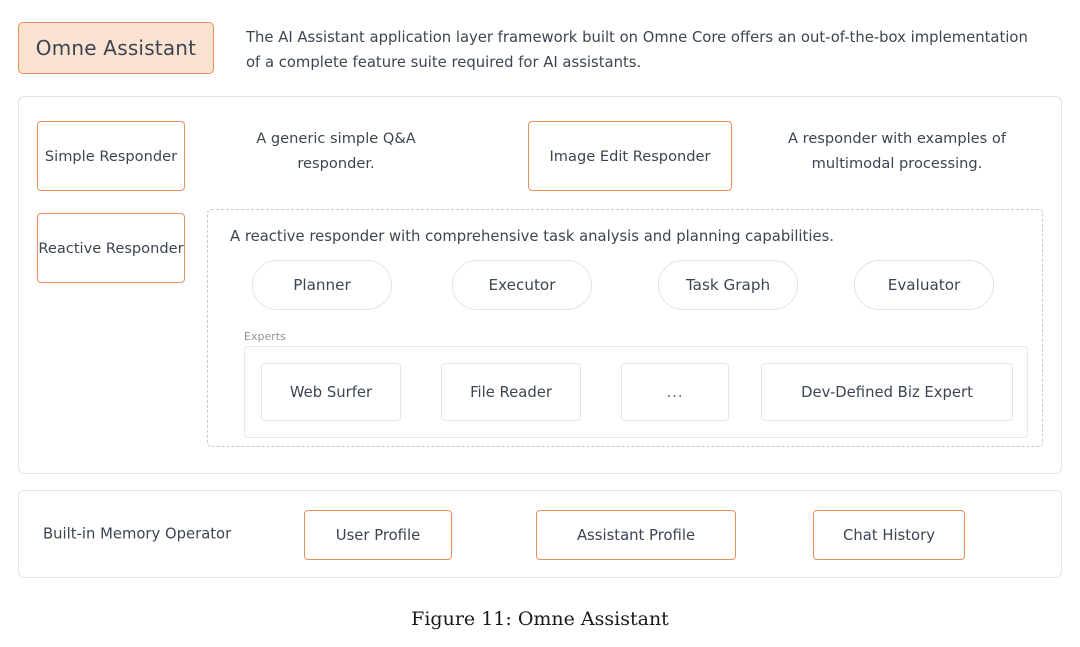  Describe the element at coordinates (322, 285) in the screenshot. I see `pipeline-node-planner: Planner` at that location.